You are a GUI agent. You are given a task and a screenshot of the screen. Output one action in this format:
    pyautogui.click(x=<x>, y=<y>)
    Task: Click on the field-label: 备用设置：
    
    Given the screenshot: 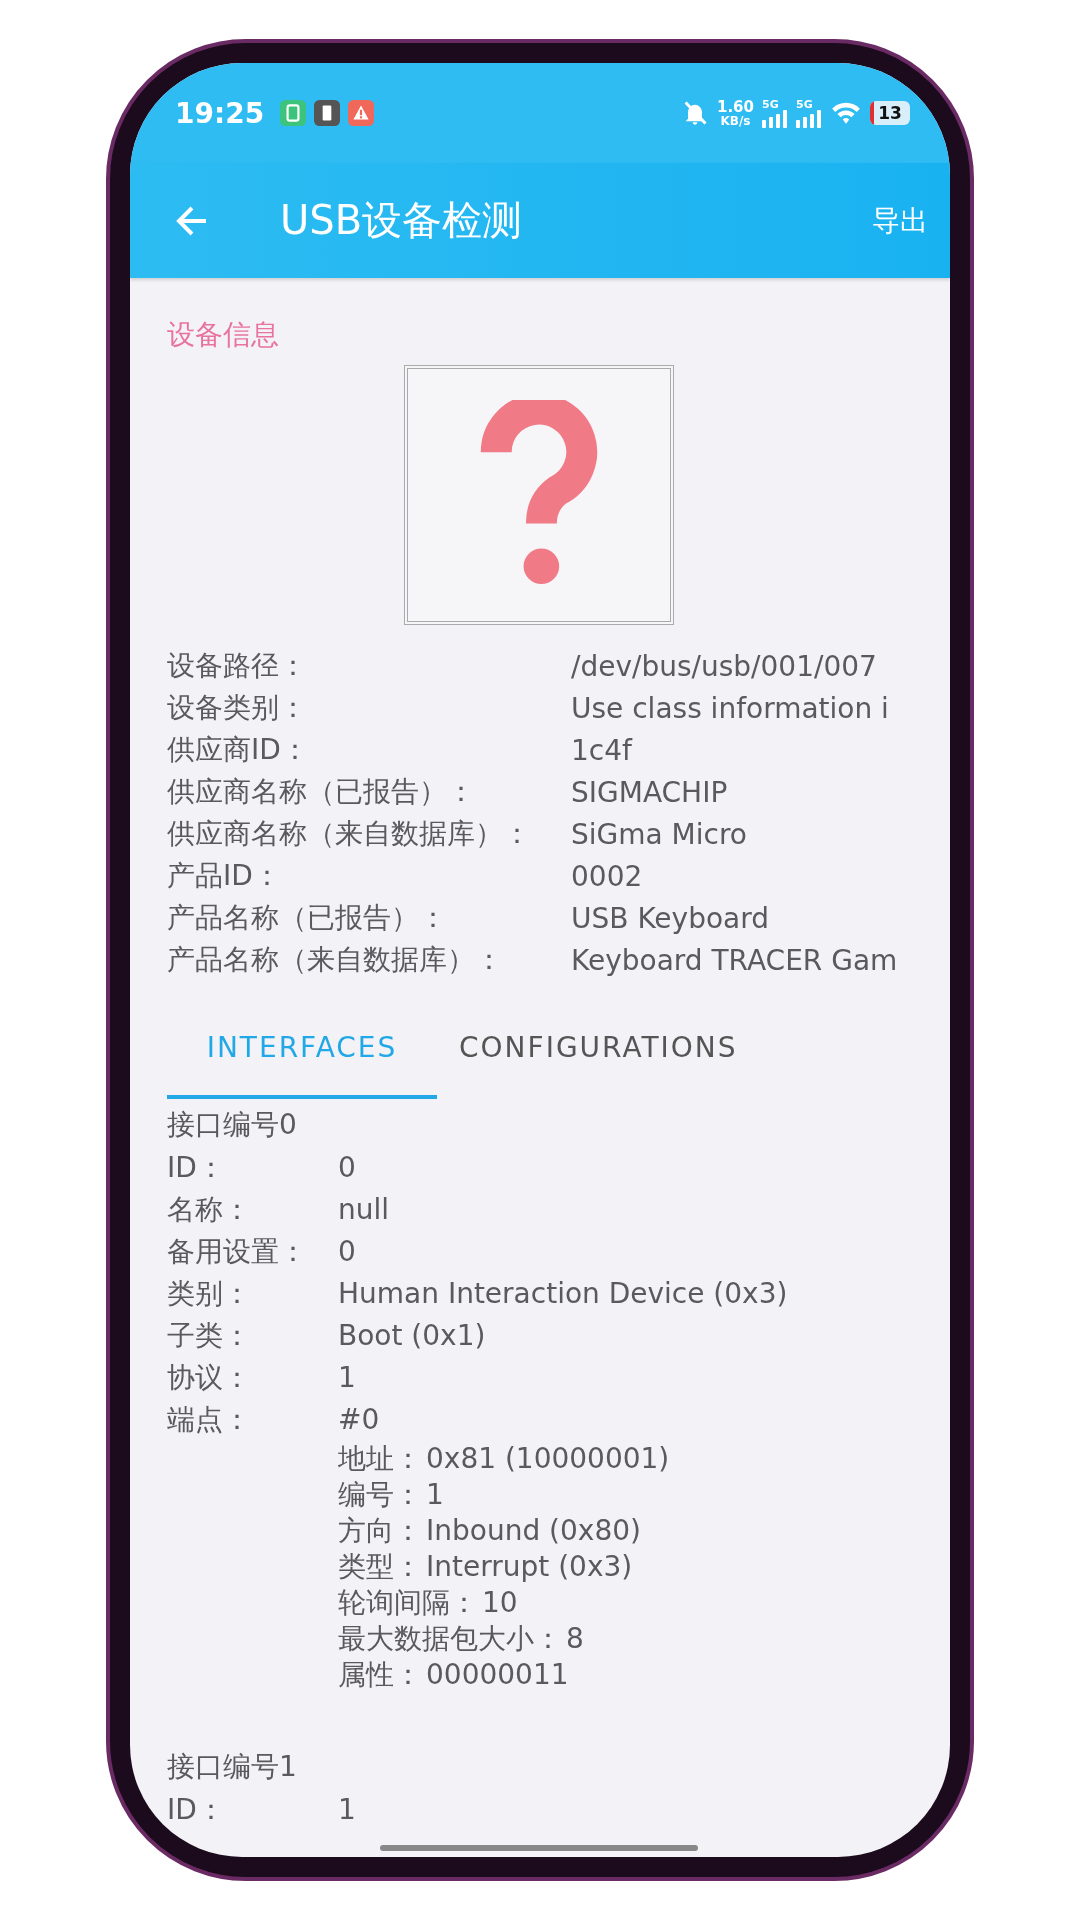 What is the action you would take?
    pyautogui.click(x=237, y=1252)
    